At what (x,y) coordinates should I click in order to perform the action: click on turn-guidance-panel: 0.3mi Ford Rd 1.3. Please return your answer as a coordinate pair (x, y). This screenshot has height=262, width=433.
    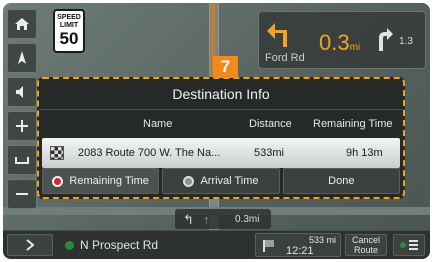
    Looking at the image, I should click on (342, 40).